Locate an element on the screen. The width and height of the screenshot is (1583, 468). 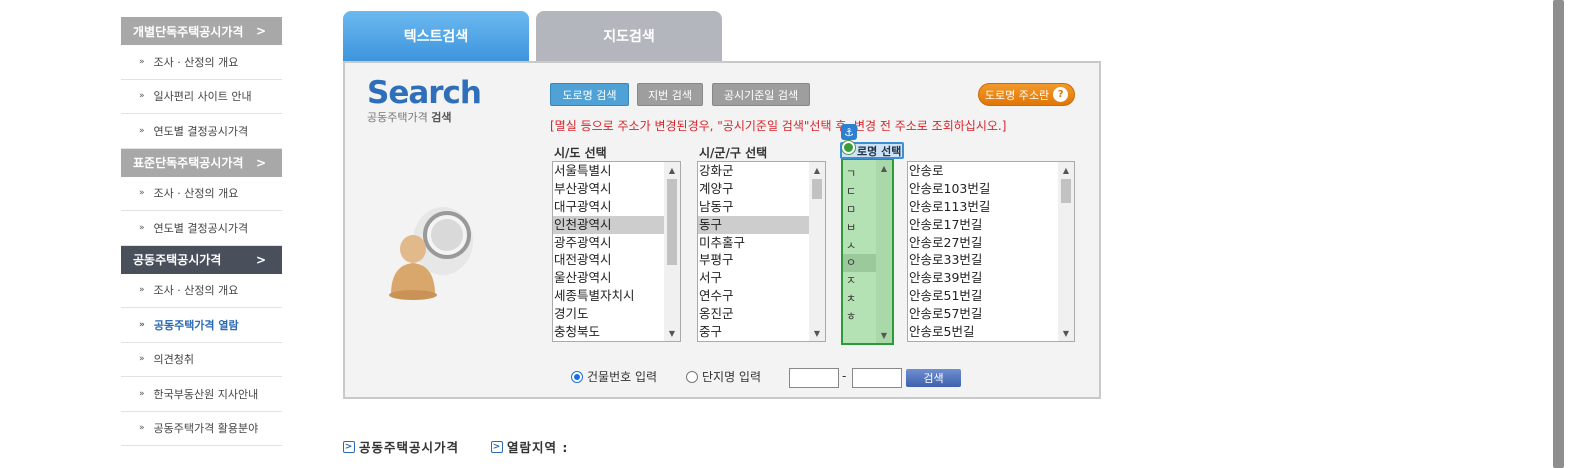
sido-option: 경기도 is located at coordinates (616, 314).